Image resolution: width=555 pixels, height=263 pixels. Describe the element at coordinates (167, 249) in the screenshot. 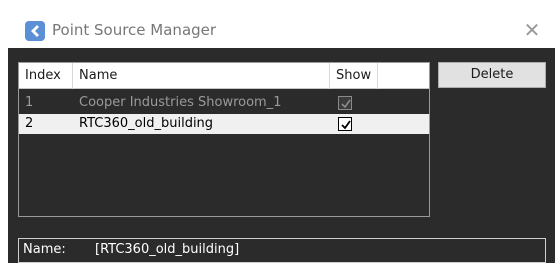

I see `name-value: [RTC360_old_building]` at that location.